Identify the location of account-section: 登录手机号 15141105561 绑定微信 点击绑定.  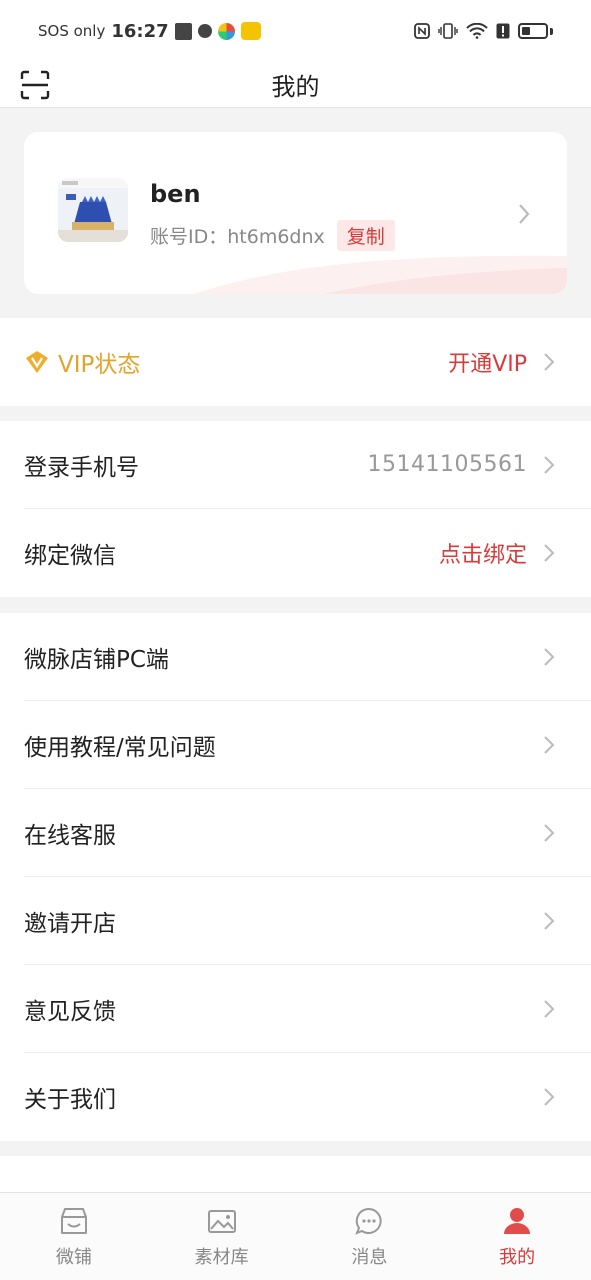
(295, 509).